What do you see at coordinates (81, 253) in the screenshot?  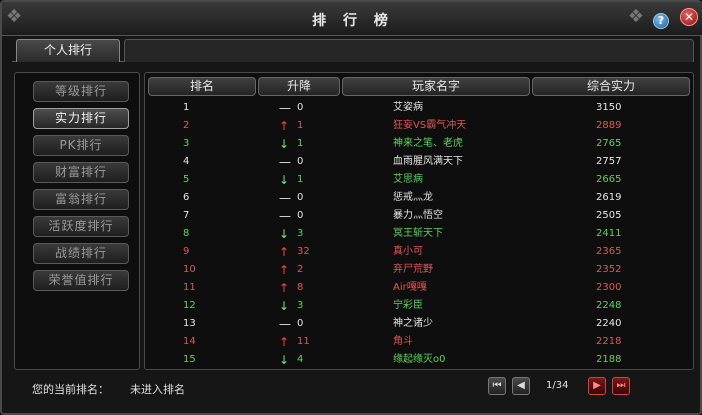 I see `category-button: 战绩排行` at bounding box center [81, 253].